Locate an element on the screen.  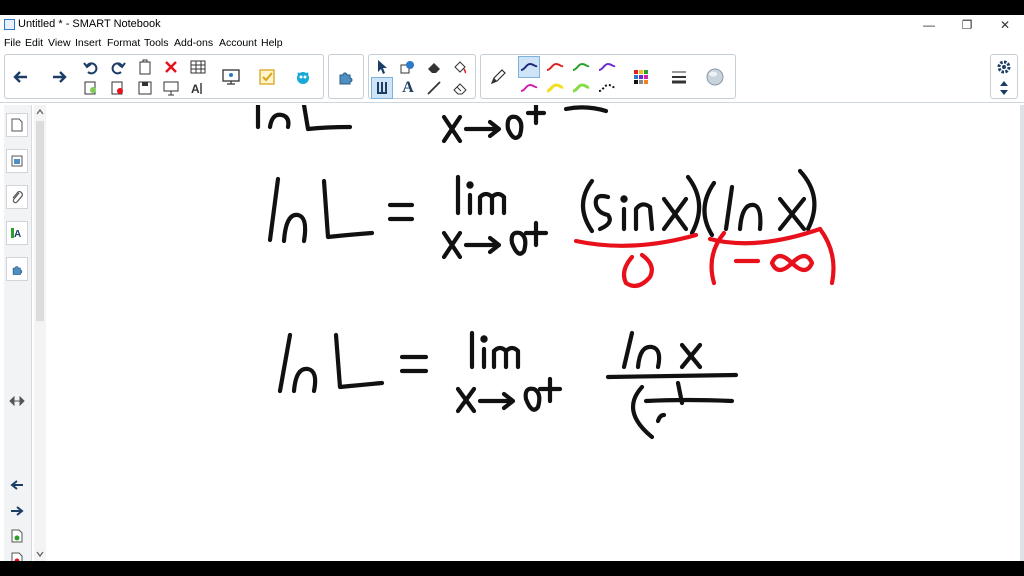
sidebar-resize-handle is located at coordinates (17, 401).